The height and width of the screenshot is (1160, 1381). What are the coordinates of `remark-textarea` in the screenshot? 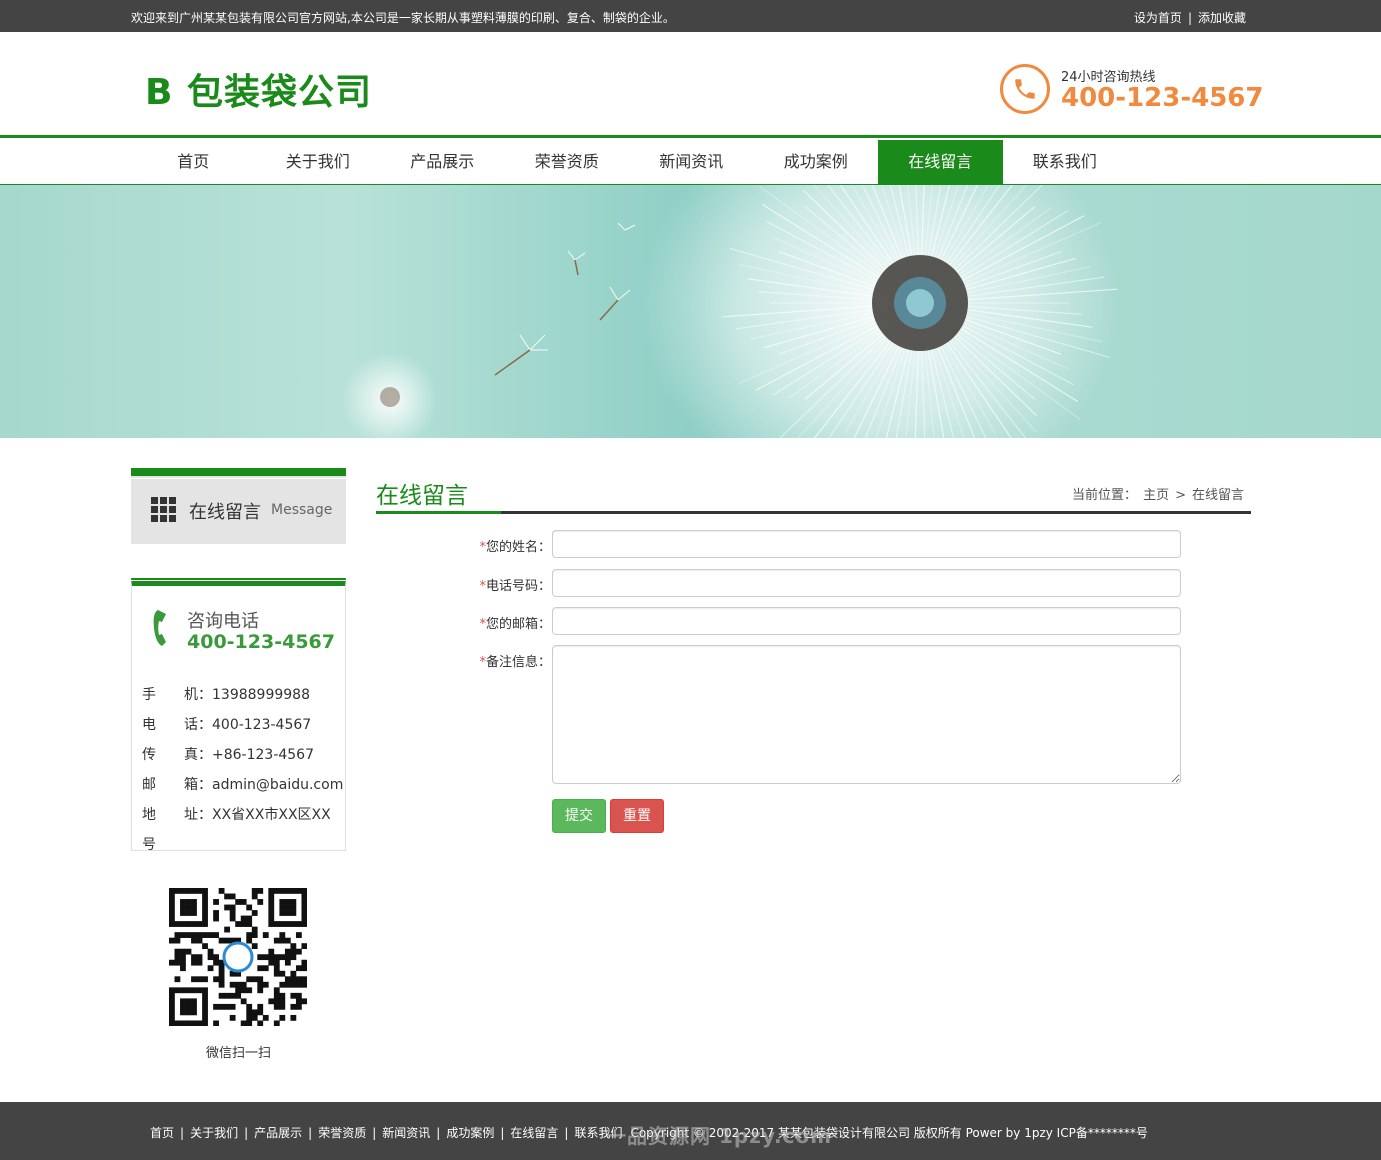 It's located at (866, 714).